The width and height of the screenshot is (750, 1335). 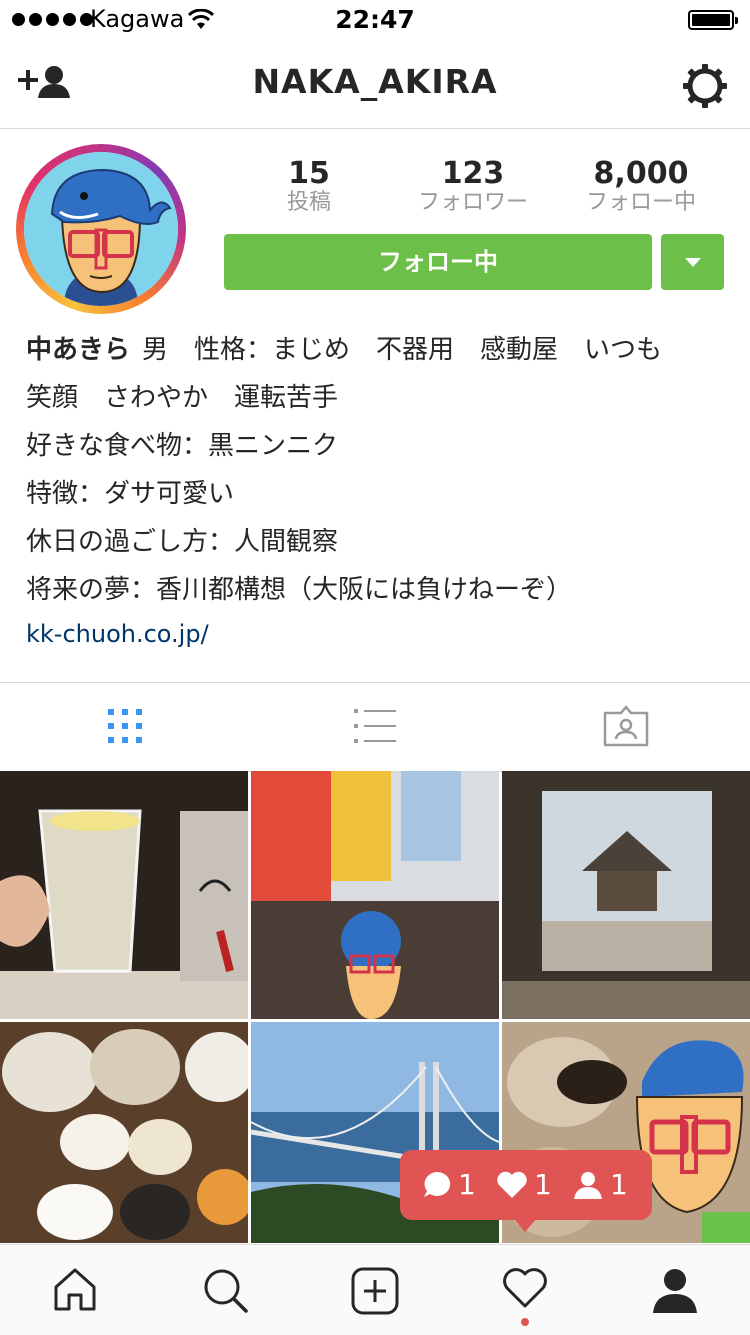 I want to click on popup-likes: 1, so click(x=524, y=1184).